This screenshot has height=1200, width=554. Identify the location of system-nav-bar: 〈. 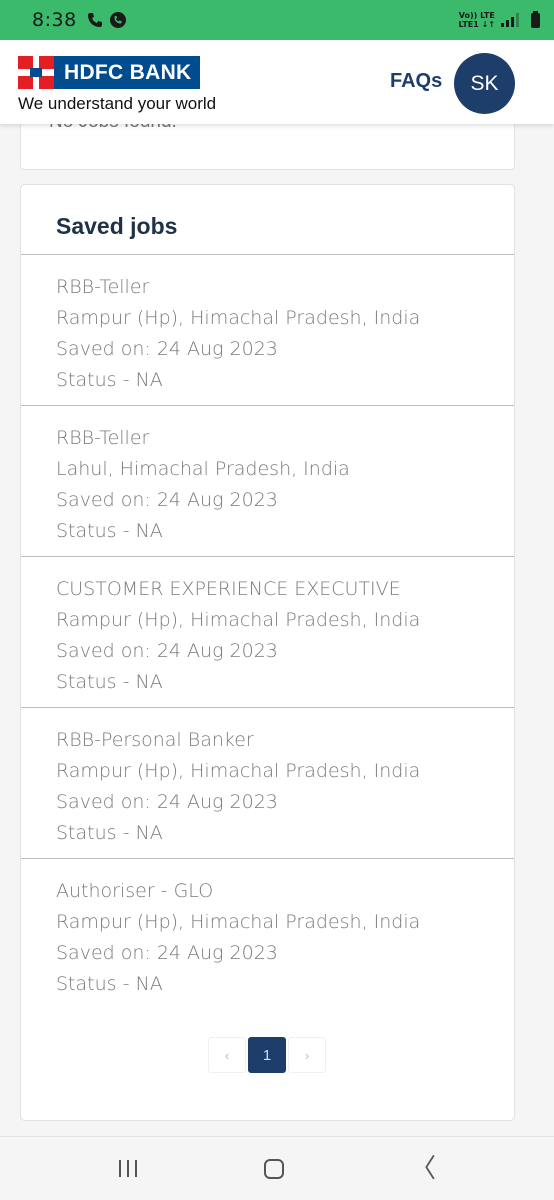
(277, 1168).